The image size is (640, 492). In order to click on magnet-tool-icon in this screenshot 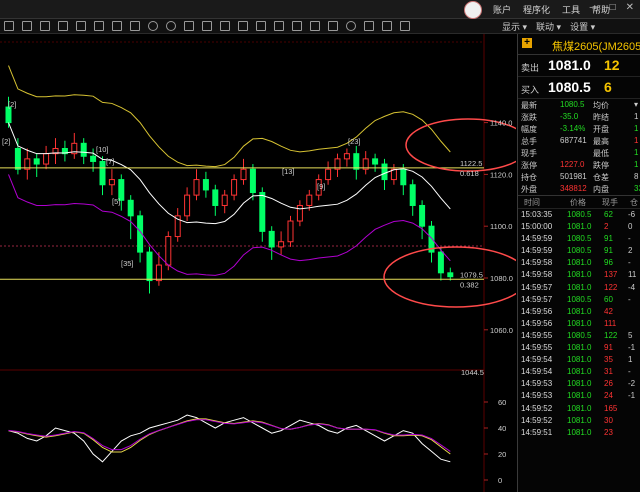, I will do `click(333, 26)`.